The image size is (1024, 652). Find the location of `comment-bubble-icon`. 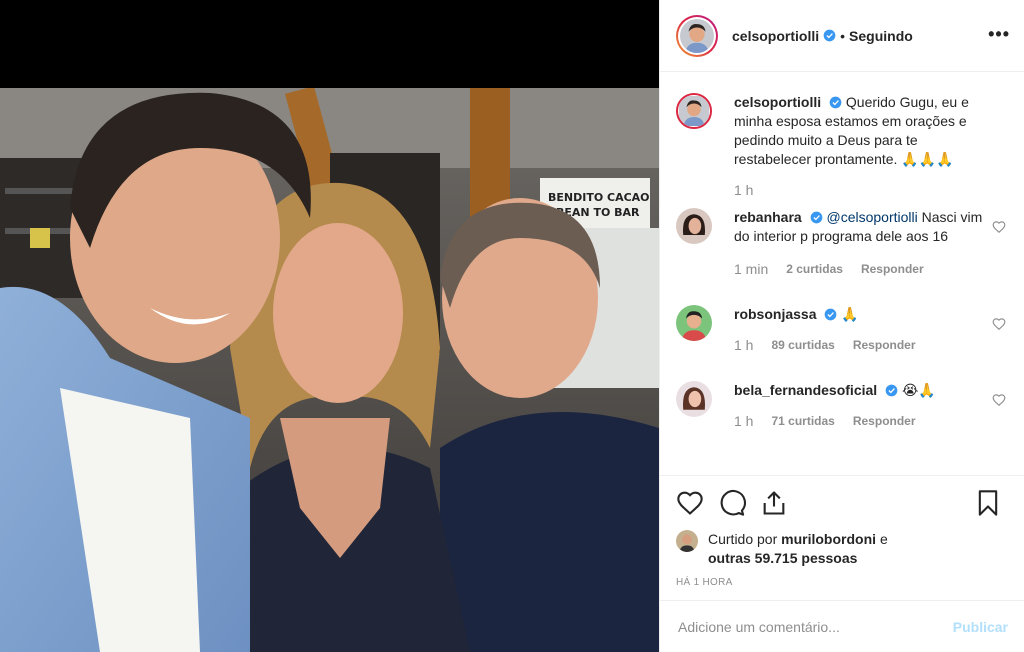

comment-bubble-icon is located at coordinates (732, 503).